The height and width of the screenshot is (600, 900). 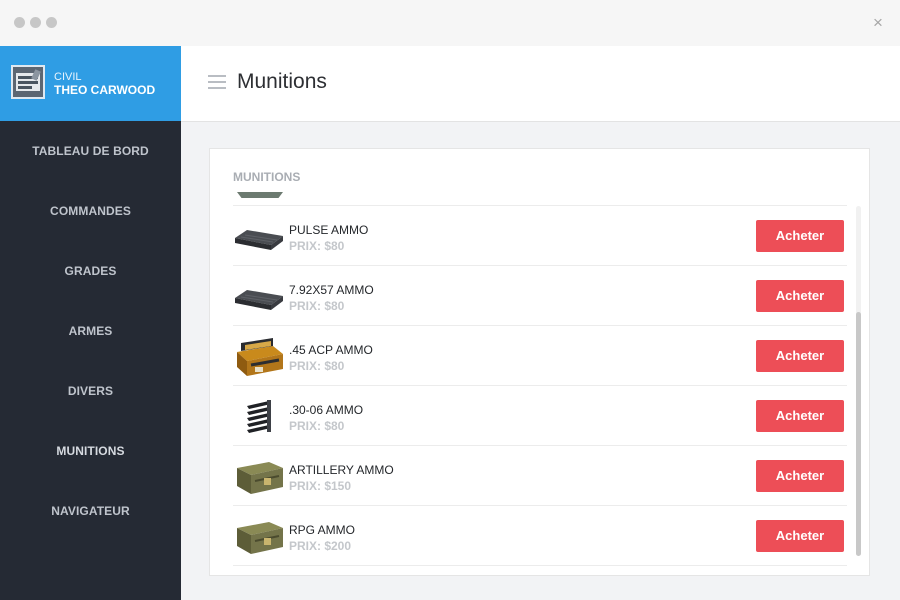 What do you see at coordinates (878, 23) in the screenshot?
I see `close-icon: ×` at bounding box center [878, 23].